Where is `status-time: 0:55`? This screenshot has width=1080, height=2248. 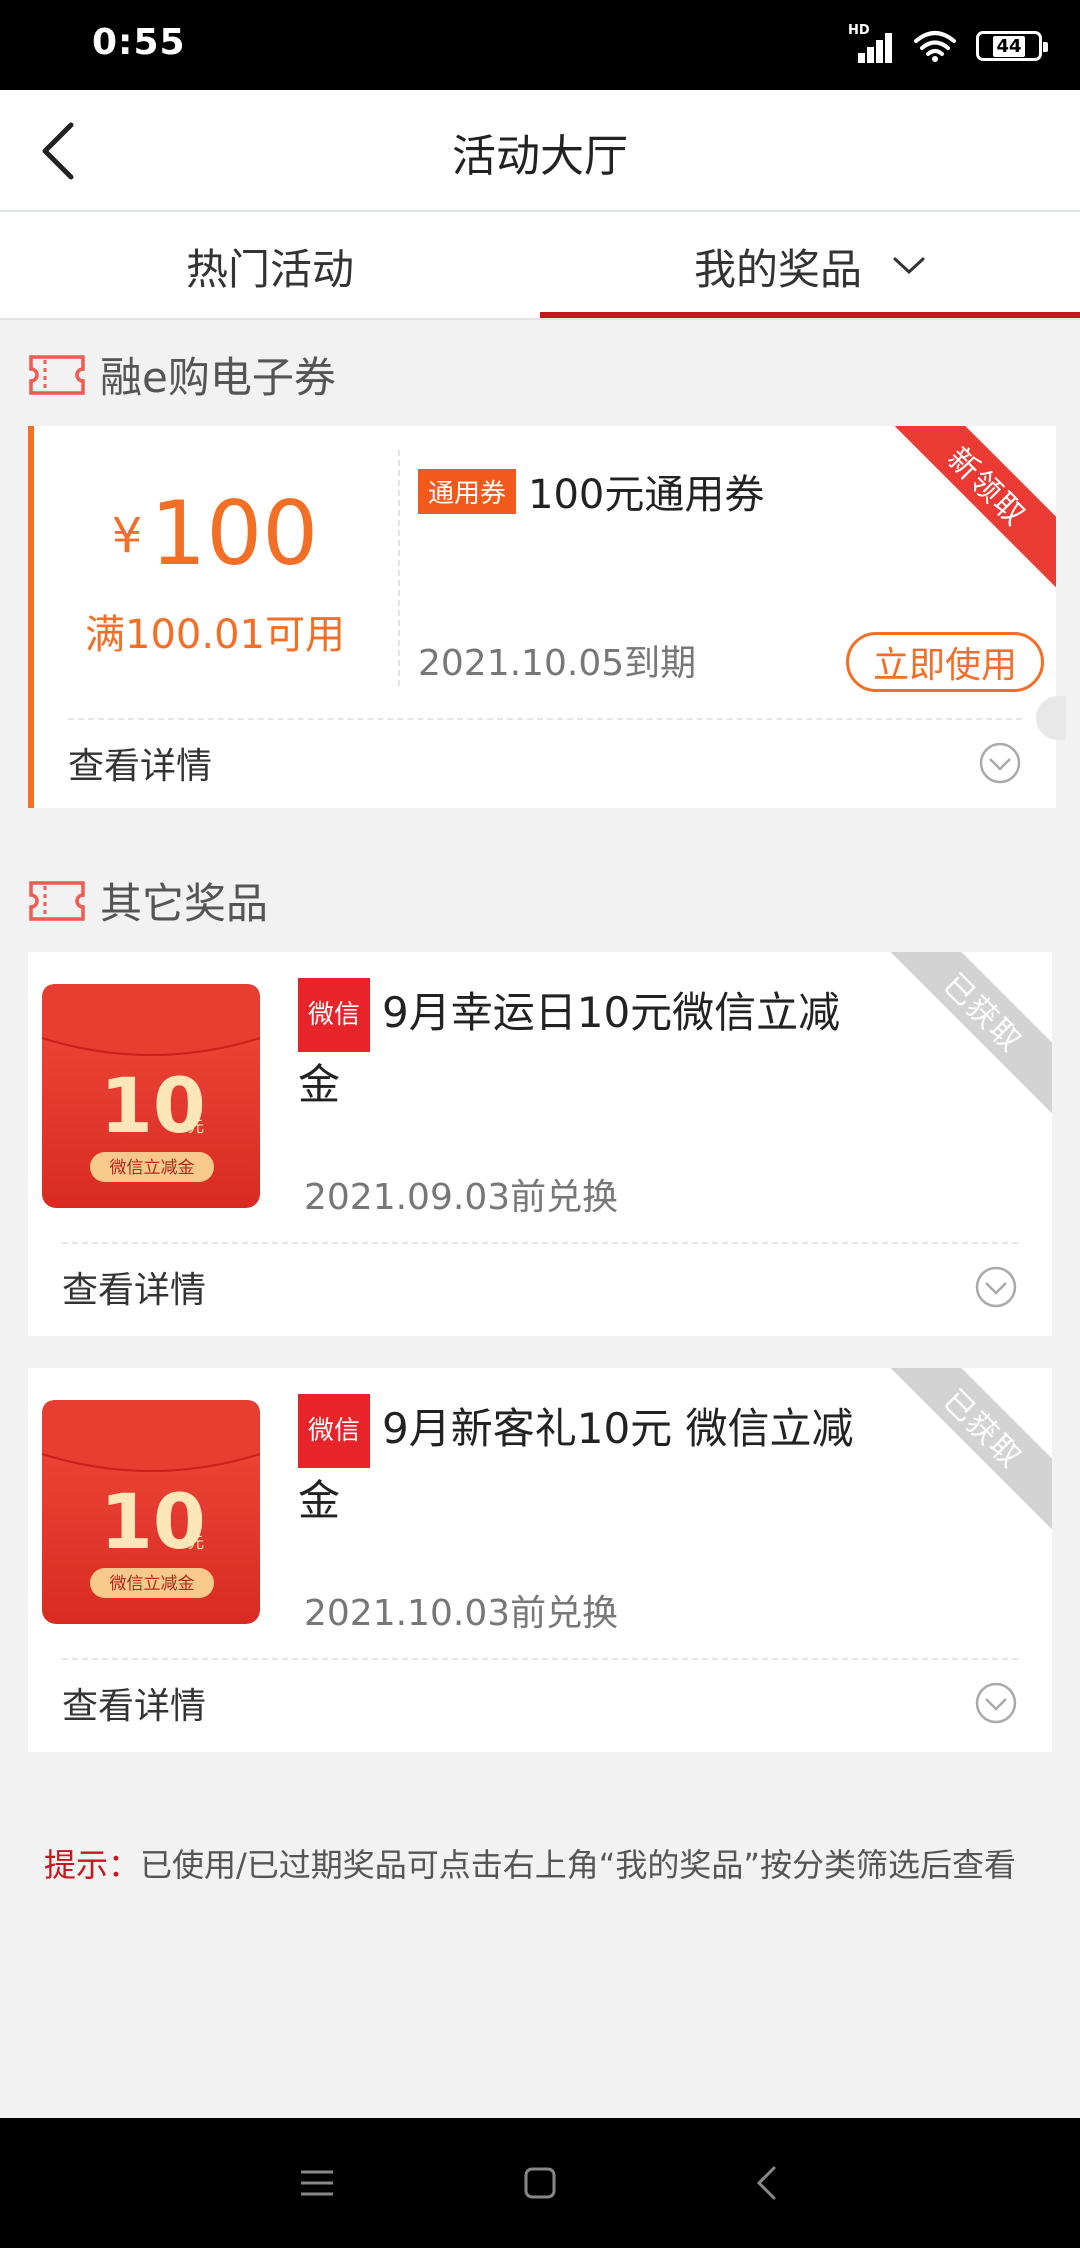
status-time: 0:55 is located at coordinates (139, 42).